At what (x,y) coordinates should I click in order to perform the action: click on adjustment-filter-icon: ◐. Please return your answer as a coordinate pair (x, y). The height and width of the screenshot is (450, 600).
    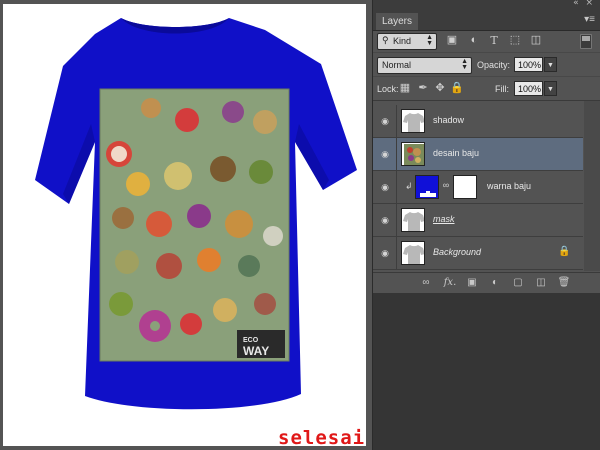
    Looking at the image, I should click on (474, 40).